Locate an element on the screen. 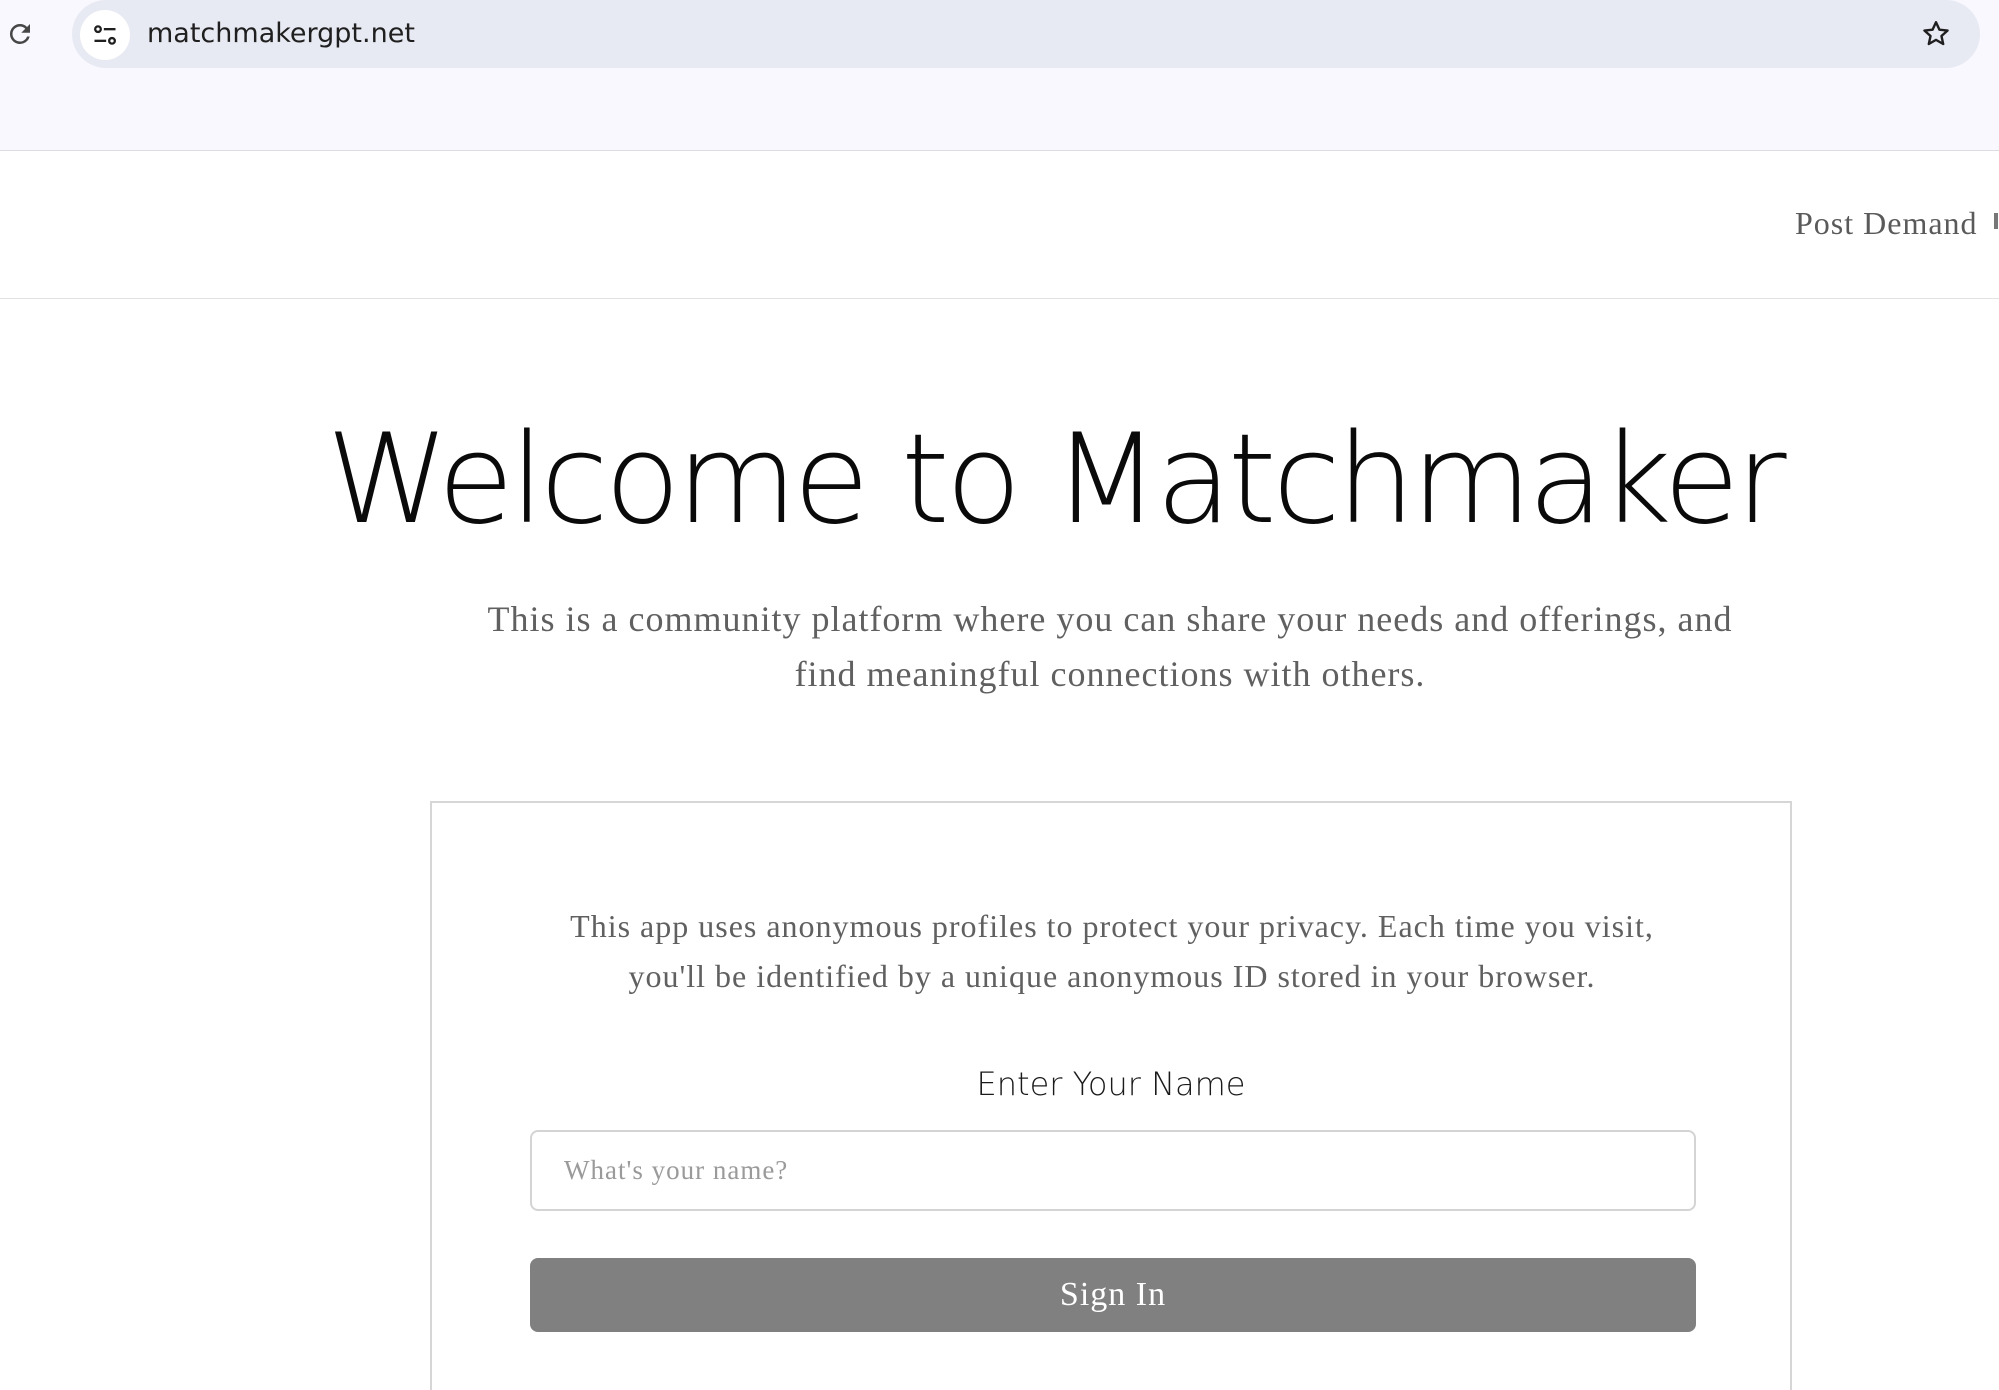  site-info-button is located at coordinates (105, 35).